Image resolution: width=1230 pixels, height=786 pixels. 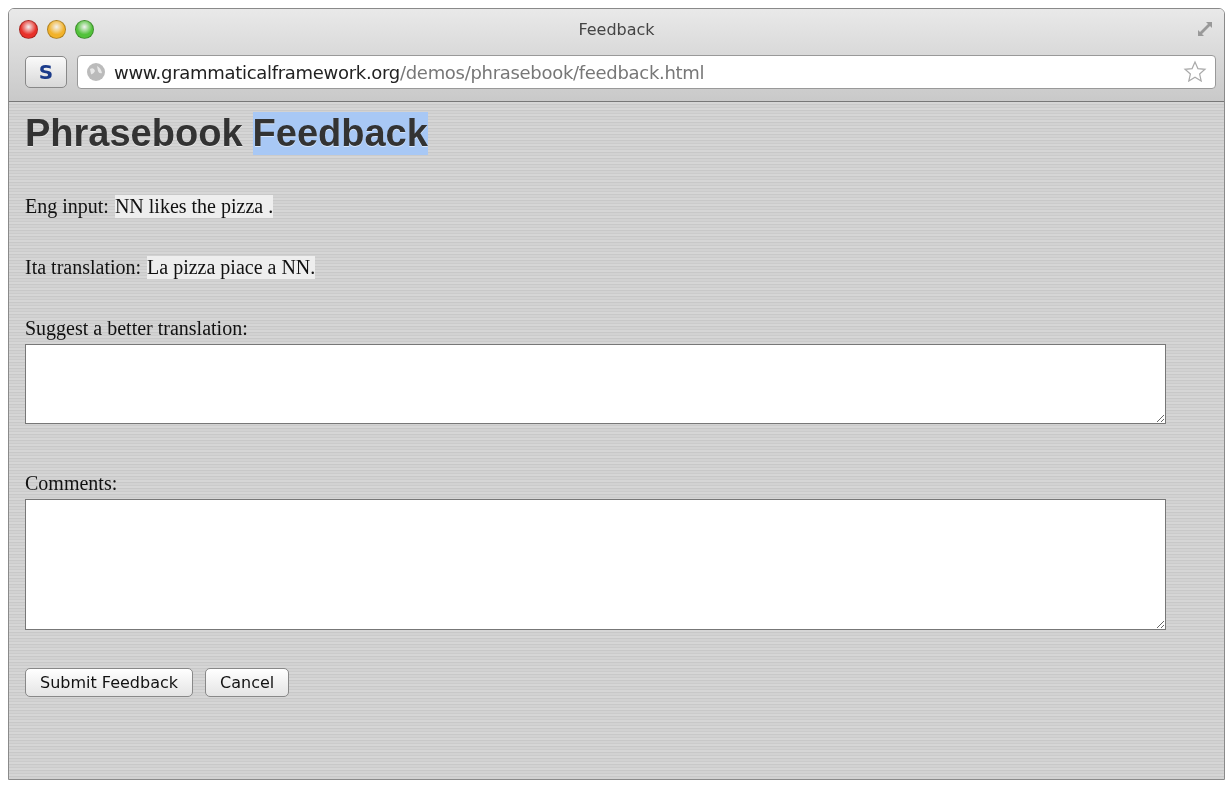 I want to click on minimize-button, so click(x=56, y=29).